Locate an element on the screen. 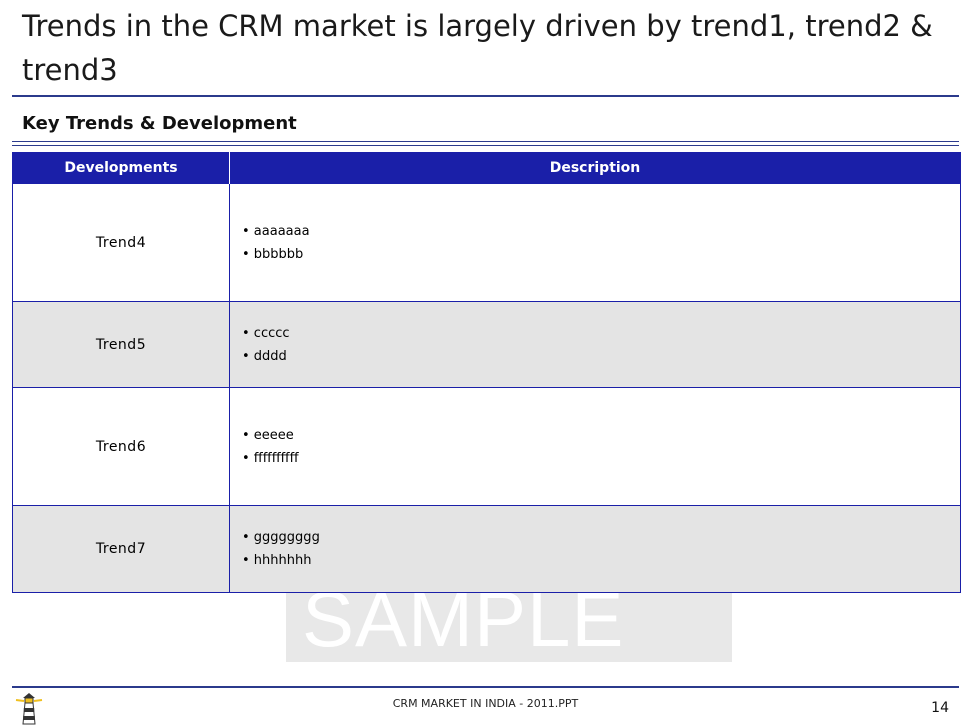 This screenshot has width=971, height=728. description-bullet: • eeeee is located at coordinates (268, 435).